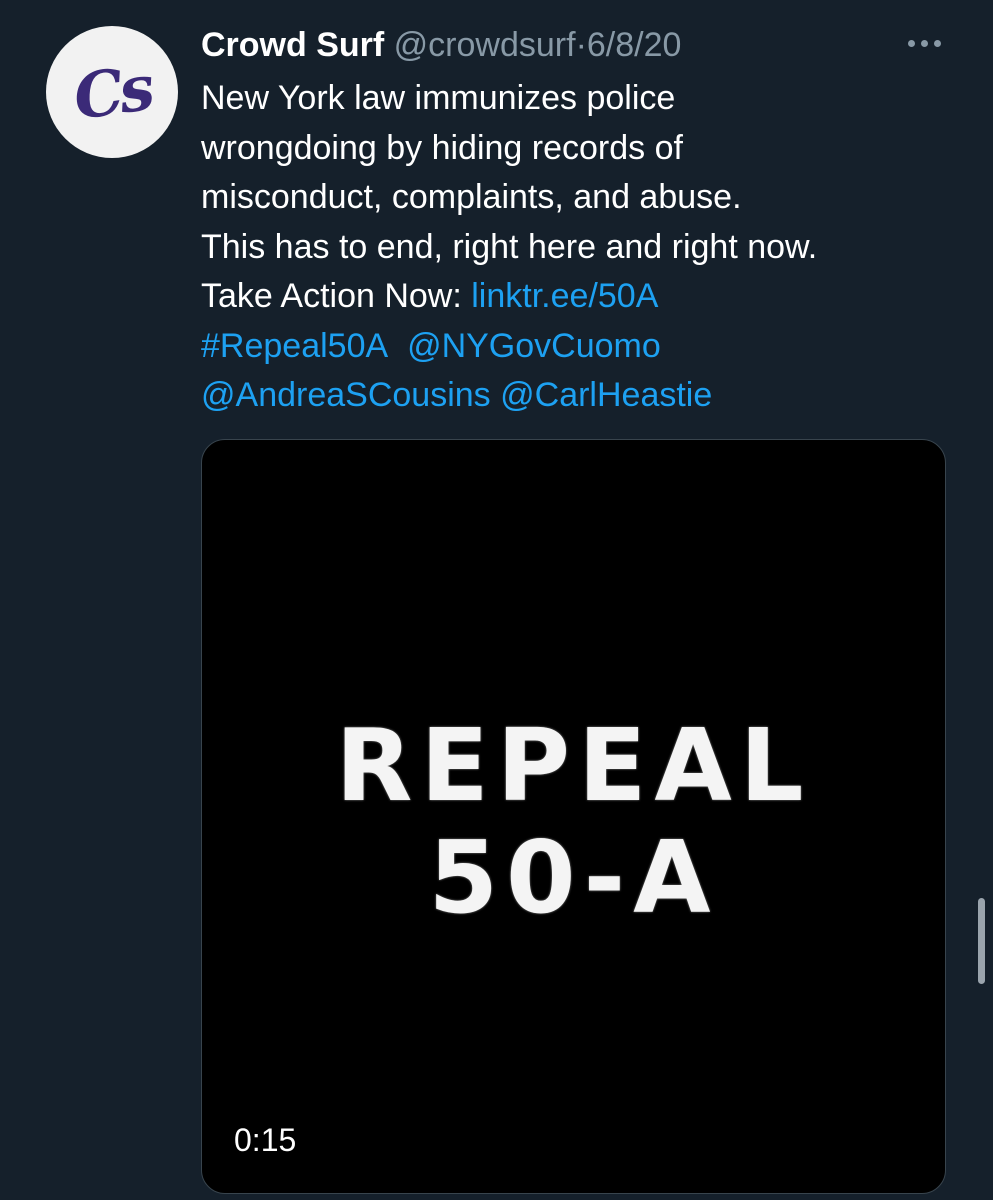 The width and height of the screenshot is (993, 1200). I want to click on video-duration: 0:15, so click(265, 1140).